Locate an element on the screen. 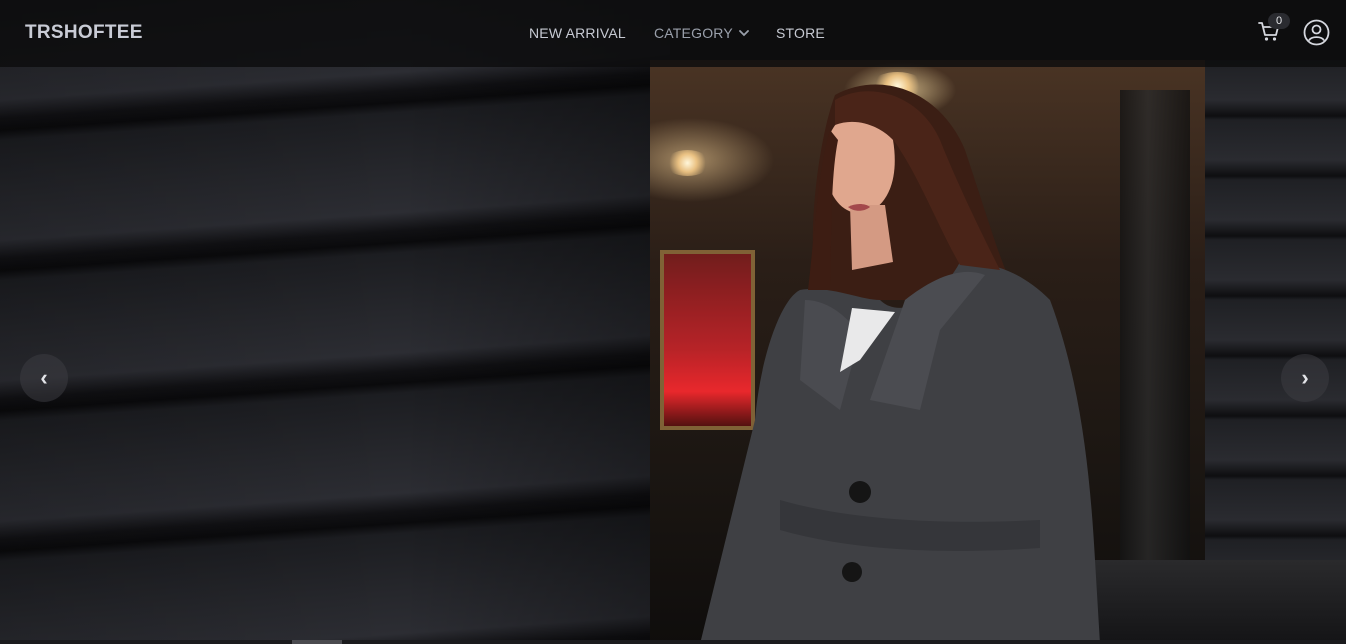  nav-new-arrival: NEW ARRIVAL is located at coordinates (577, 33).